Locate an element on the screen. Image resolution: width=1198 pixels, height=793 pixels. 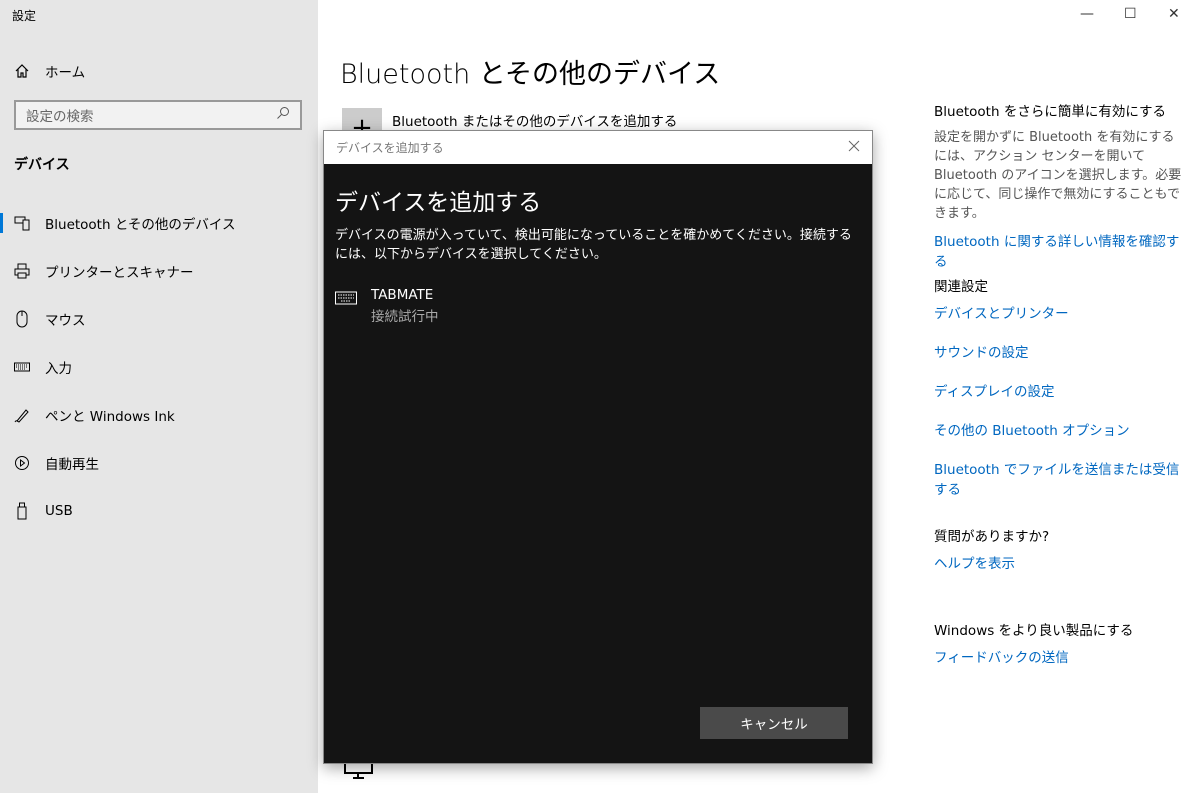
sidebar-item-bluetooth: Bluetooth とその他のデバイス is located at coordinates (159, 223).